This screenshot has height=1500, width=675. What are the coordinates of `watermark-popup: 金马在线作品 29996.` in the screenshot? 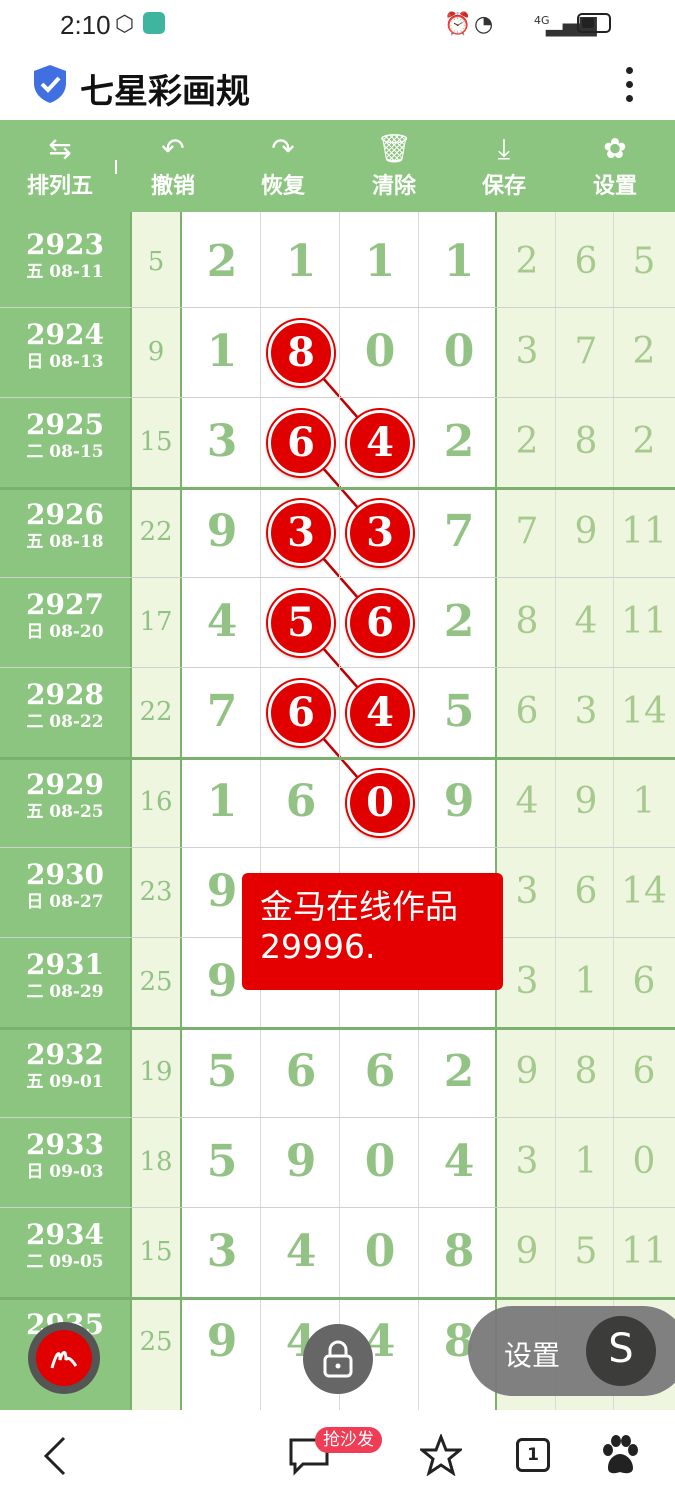 It's located at (372, 931).